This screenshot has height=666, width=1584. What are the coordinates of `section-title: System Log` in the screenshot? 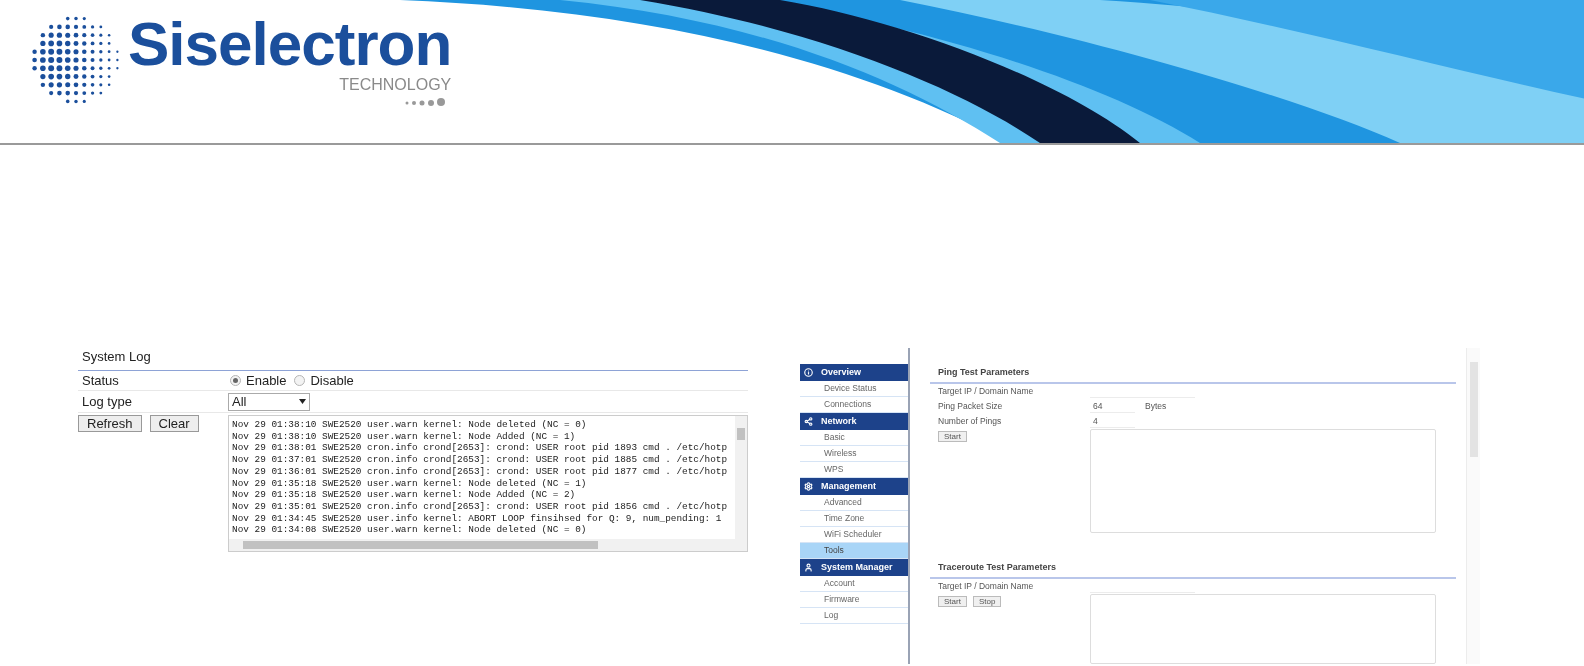 It's located at (116, 356).